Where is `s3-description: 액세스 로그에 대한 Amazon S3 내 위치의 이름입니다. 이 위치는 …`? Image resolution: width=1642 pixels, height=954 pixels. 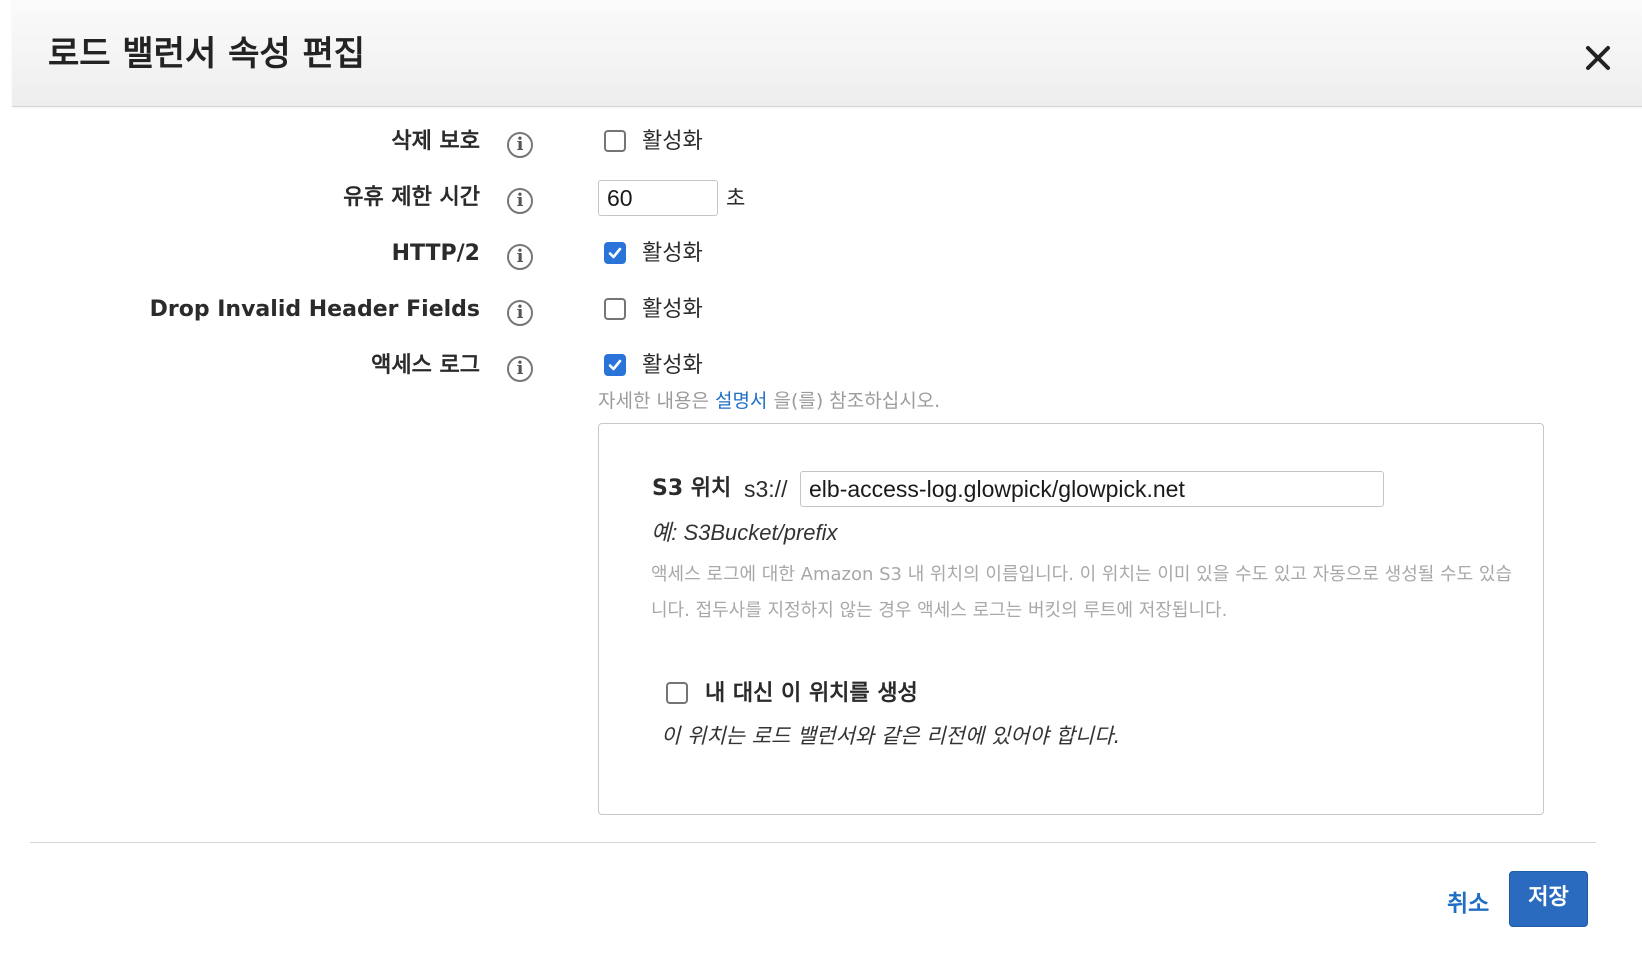 s3-description: 액세스 로그에 대한 Amazon S3 내 위치의 이름입니다. 이 위치는 … is located at coordinates (1082, 592).